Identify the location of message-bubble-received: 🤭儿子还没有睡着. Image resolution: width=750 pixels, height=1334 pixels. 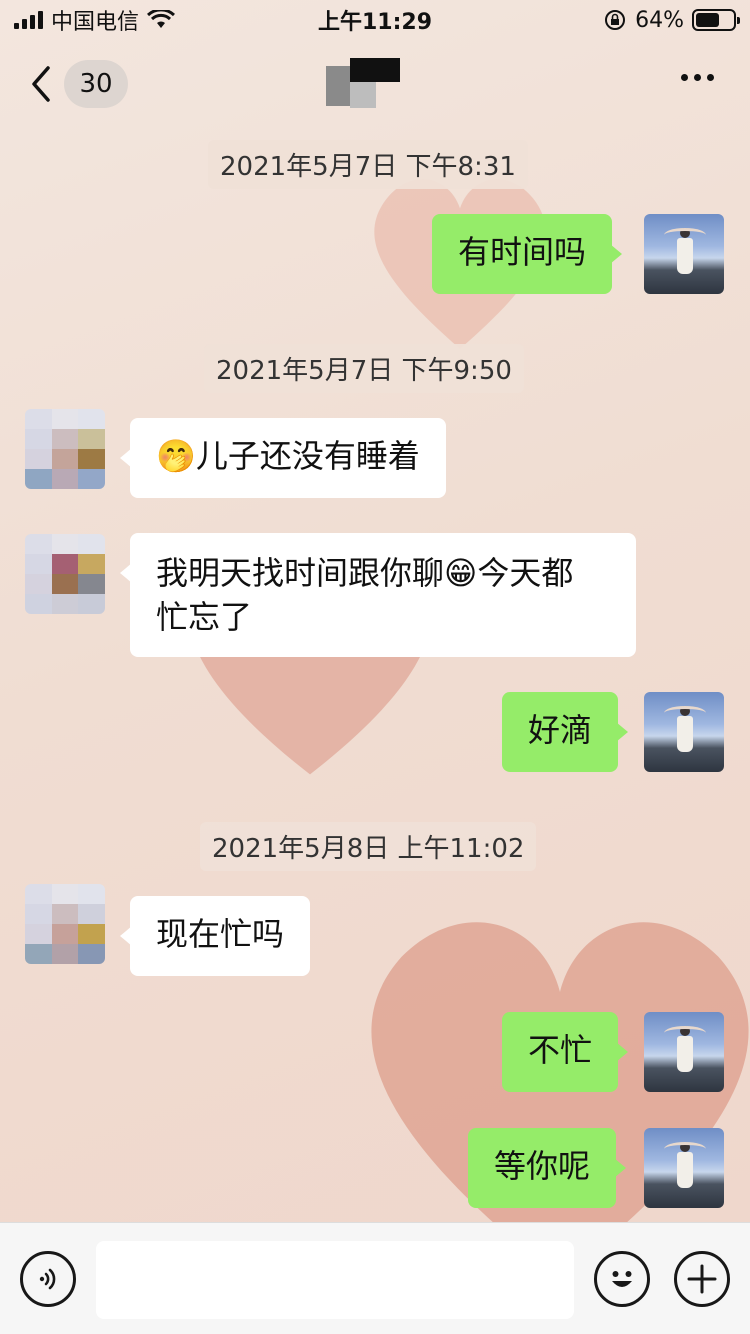
(283, 458).